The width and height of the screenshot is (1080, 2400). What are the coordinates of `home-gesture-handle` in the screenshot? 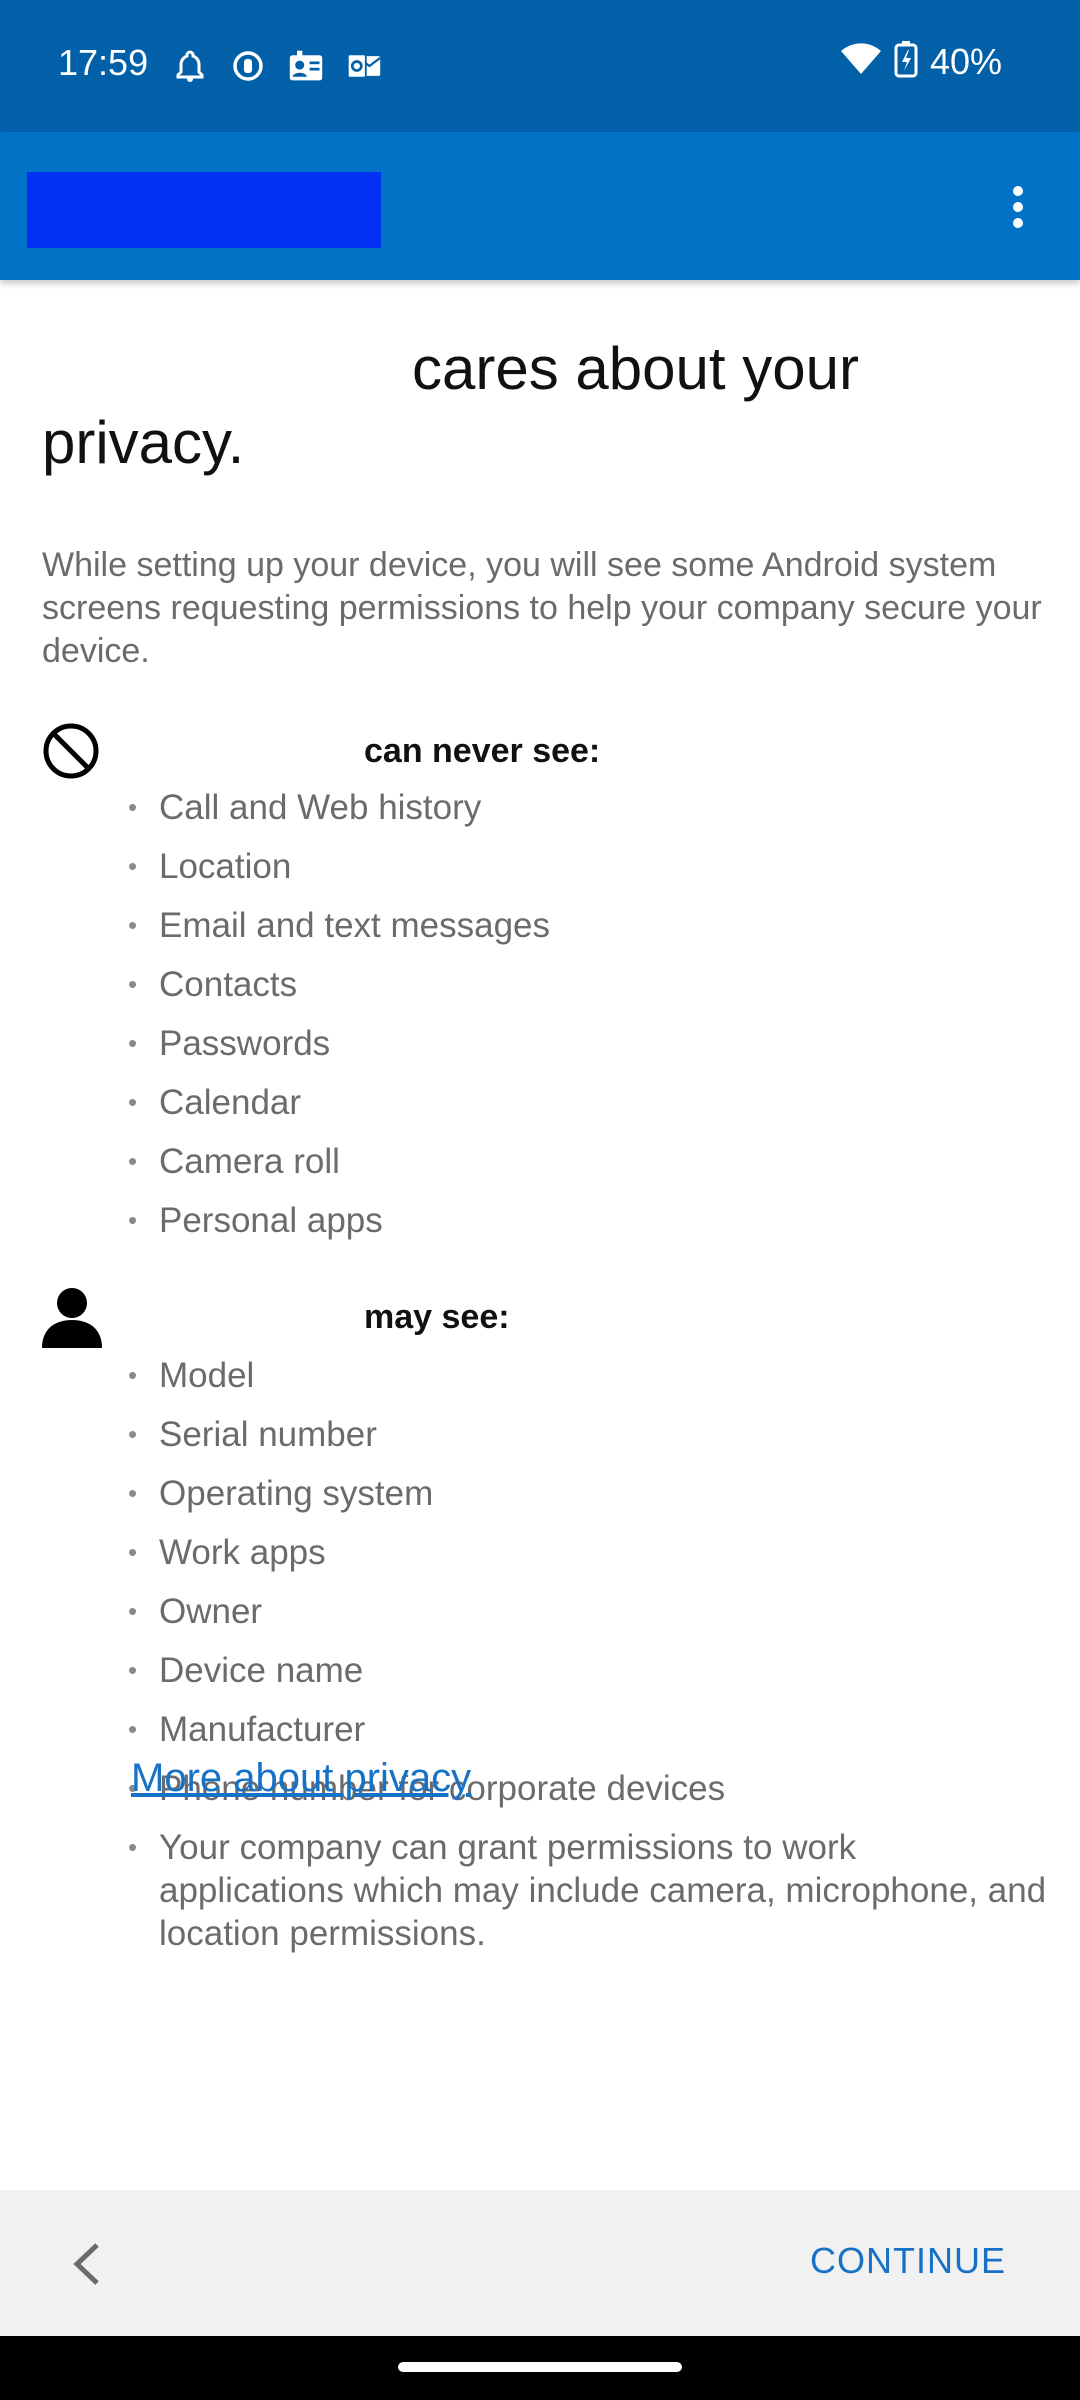 It's located at (540, 2367).